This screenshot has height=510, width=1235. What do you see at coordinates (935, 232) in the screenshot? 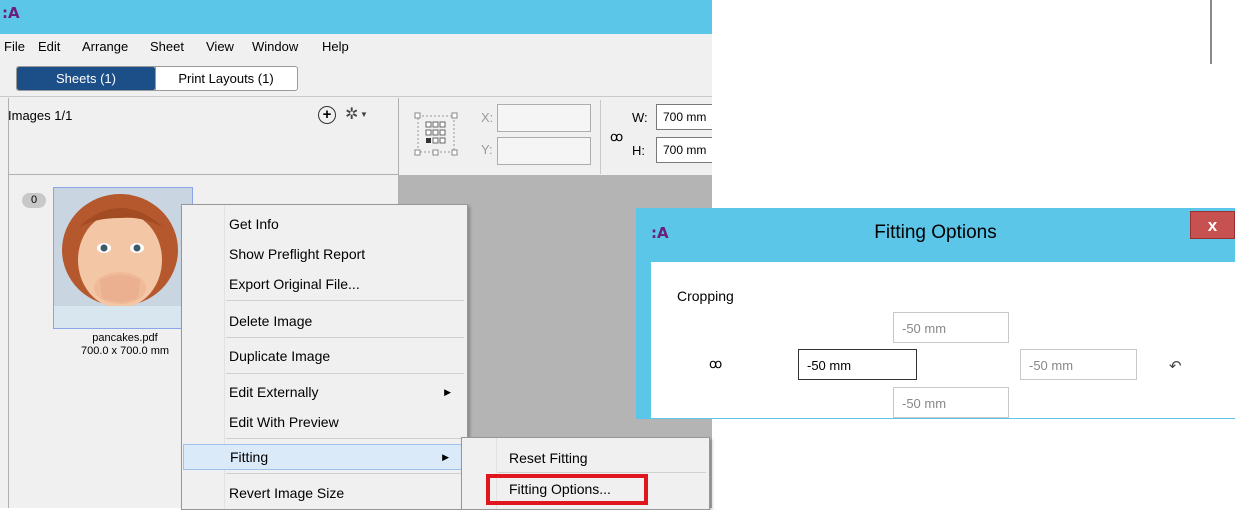
I see `dialog-title: Fitting Options` at bounding box center [935, 232].